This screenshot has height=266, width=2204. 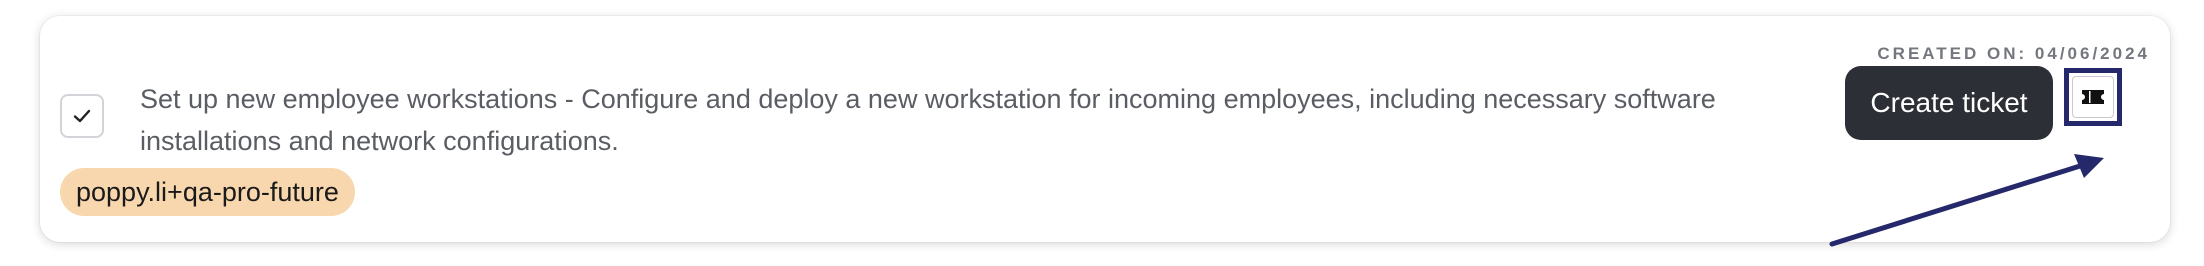 I want to click on check-icon, so click(x=82, y=116).